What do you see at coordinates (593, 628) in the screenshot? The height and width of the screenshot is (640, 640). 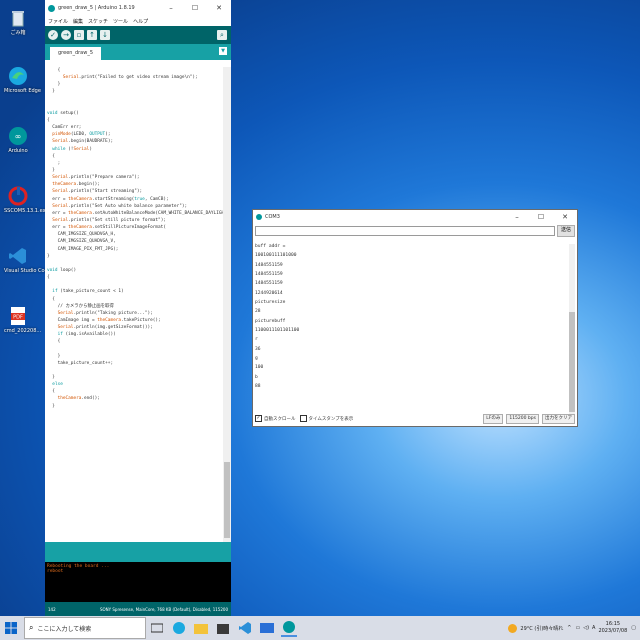 I see `ime-icon: A` at bounding box center [593, 628].